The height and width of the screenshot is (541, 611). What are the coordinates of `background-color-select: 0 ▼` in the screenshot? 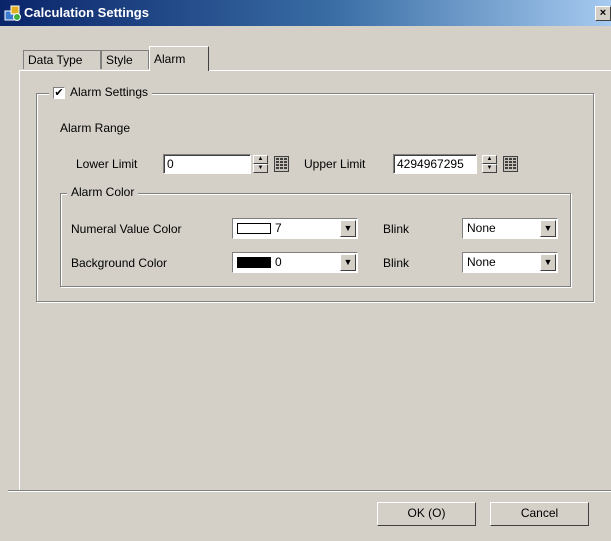 It's located at (295, 262).